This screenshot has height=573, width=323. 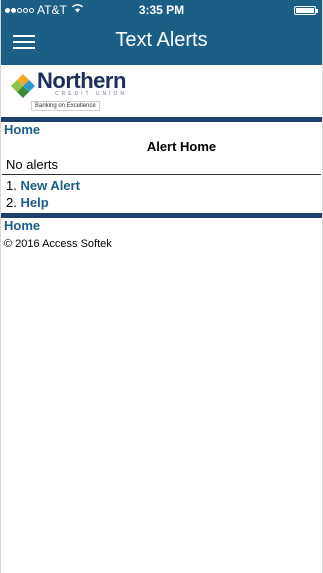 I want to click on home-link-top: Home, so click(x=161, y=130).